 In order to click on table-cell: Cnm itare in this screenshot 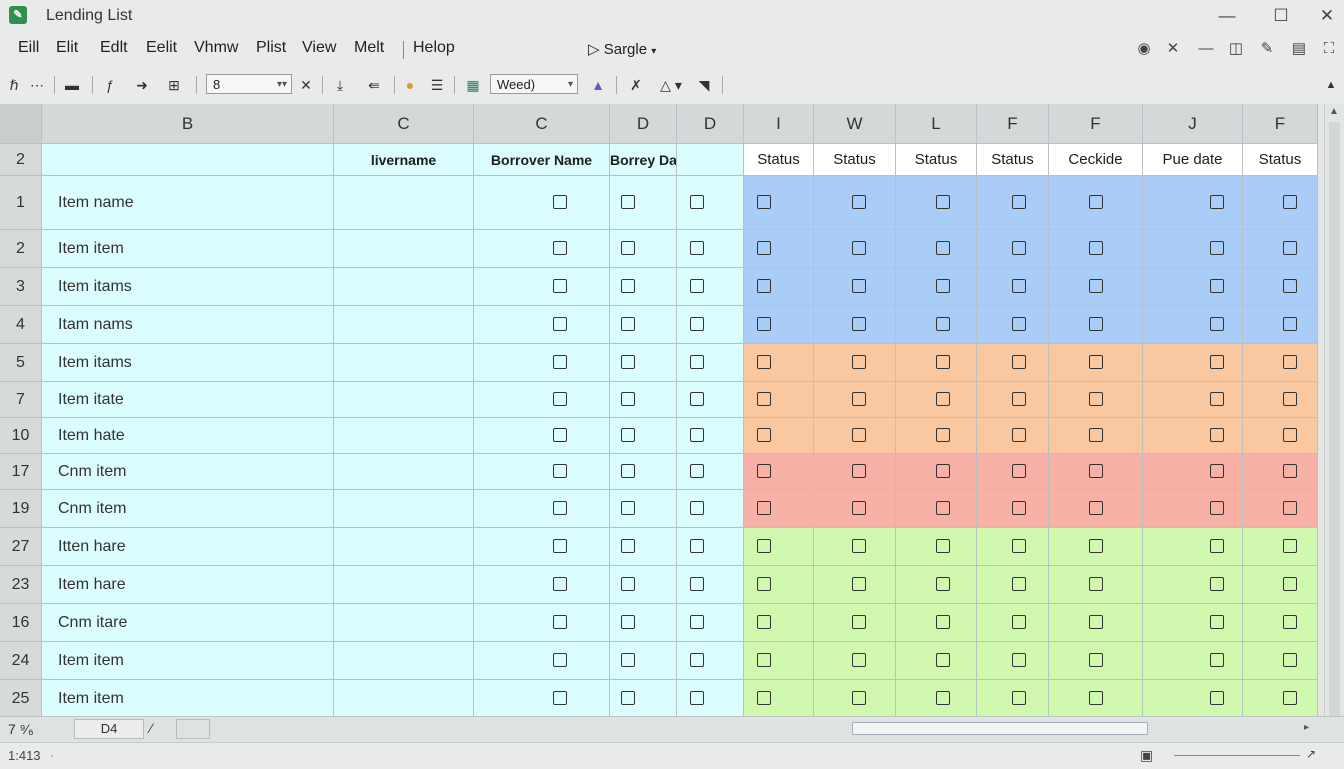, I will do `click(188, 623)`.